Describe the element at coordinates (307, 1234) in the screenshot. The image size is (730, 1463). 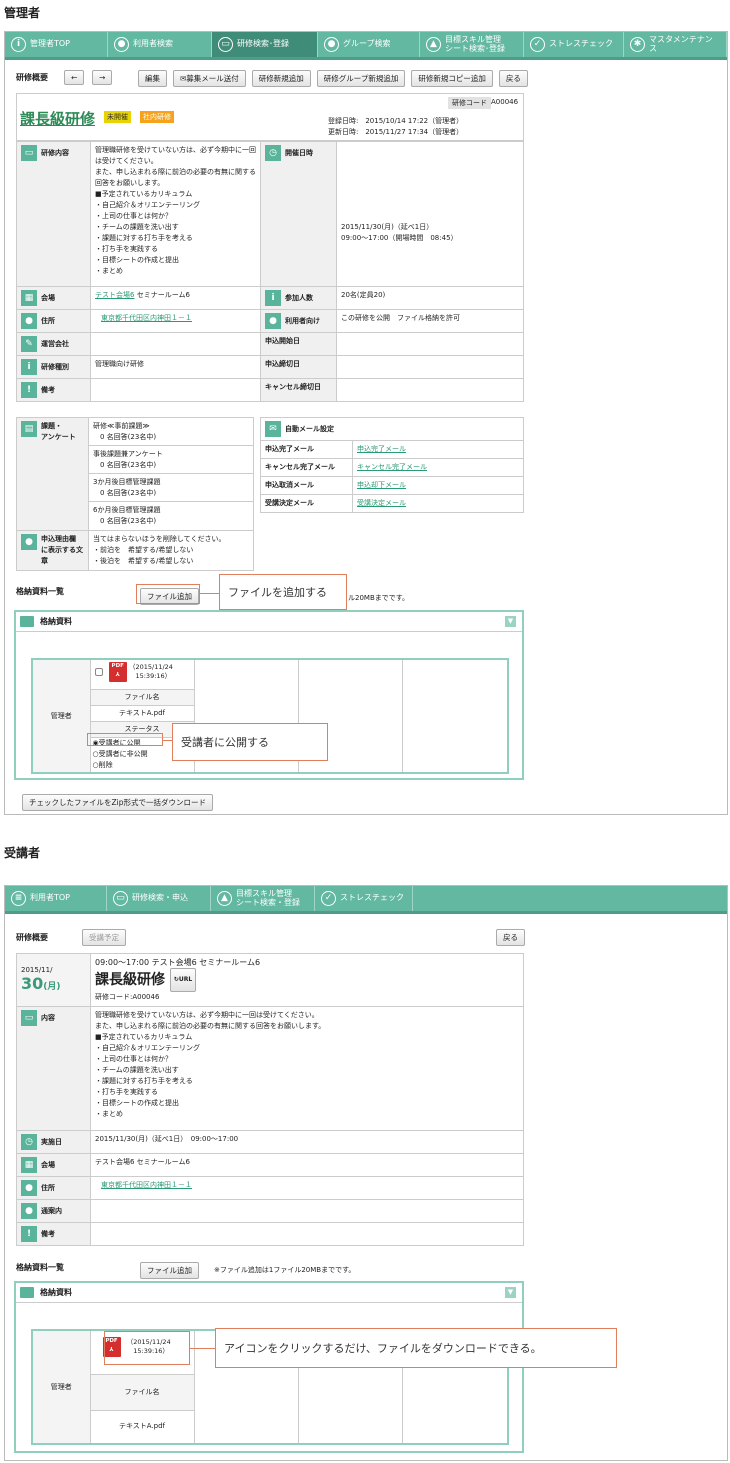
I see `trainee-note-value` at that location.